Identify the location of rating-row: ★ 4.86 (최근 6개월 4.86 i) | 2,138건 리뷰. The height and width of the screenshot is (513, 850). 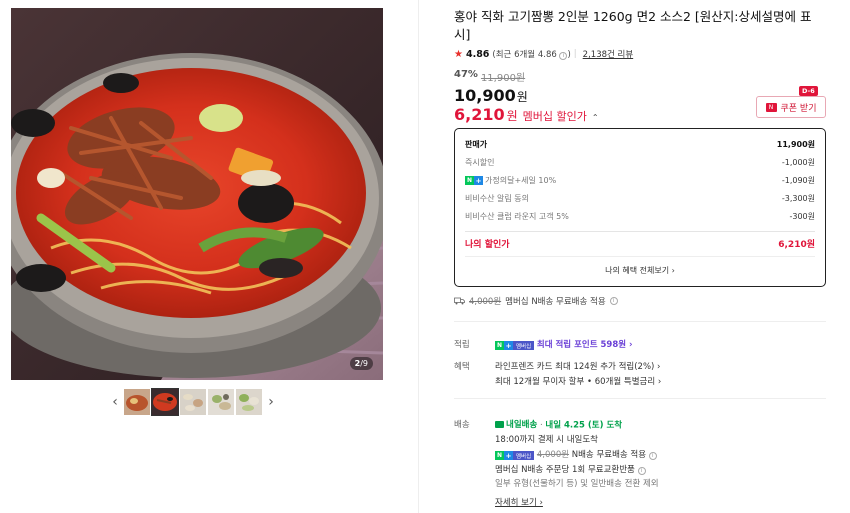
(543, 54).